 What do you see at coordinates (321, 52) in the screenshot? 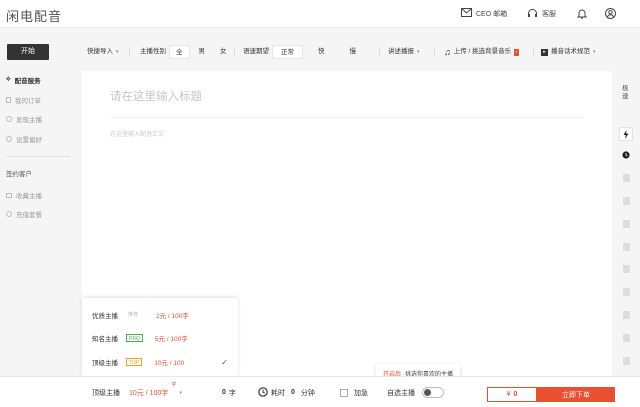
I see `speed-option-fast: 快` at bounding box center [321, 52].